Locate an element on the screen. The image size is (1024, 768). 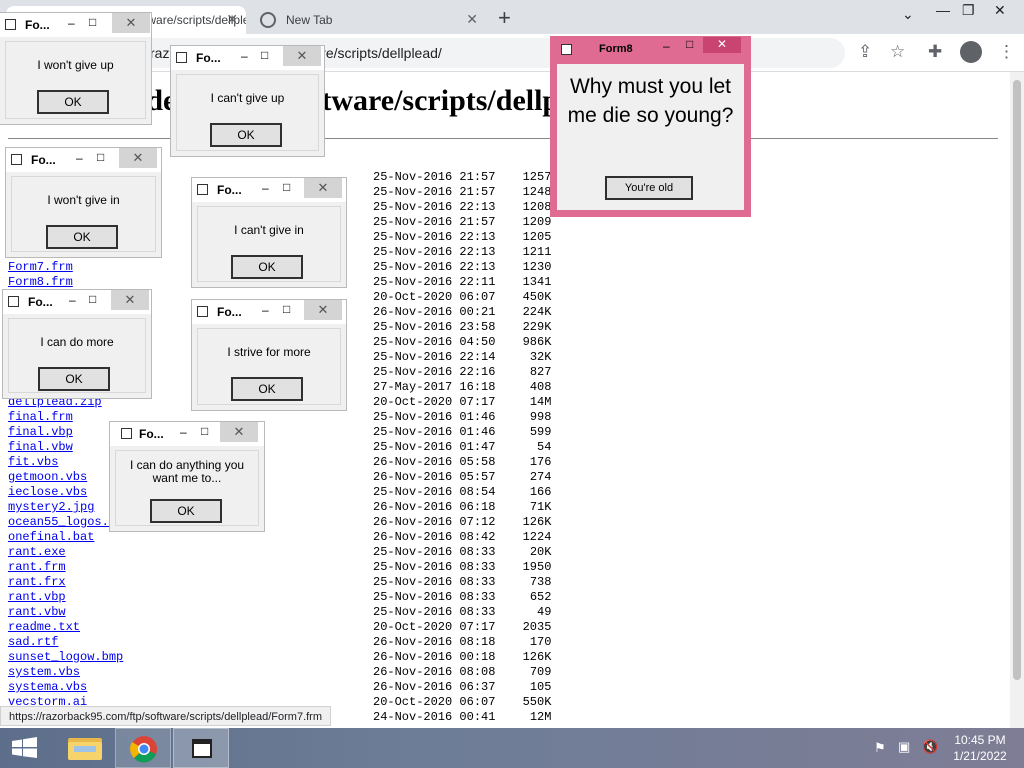
file-meta: 26-Nov-2016 08:18 170 is located at coordinates (462, 642).